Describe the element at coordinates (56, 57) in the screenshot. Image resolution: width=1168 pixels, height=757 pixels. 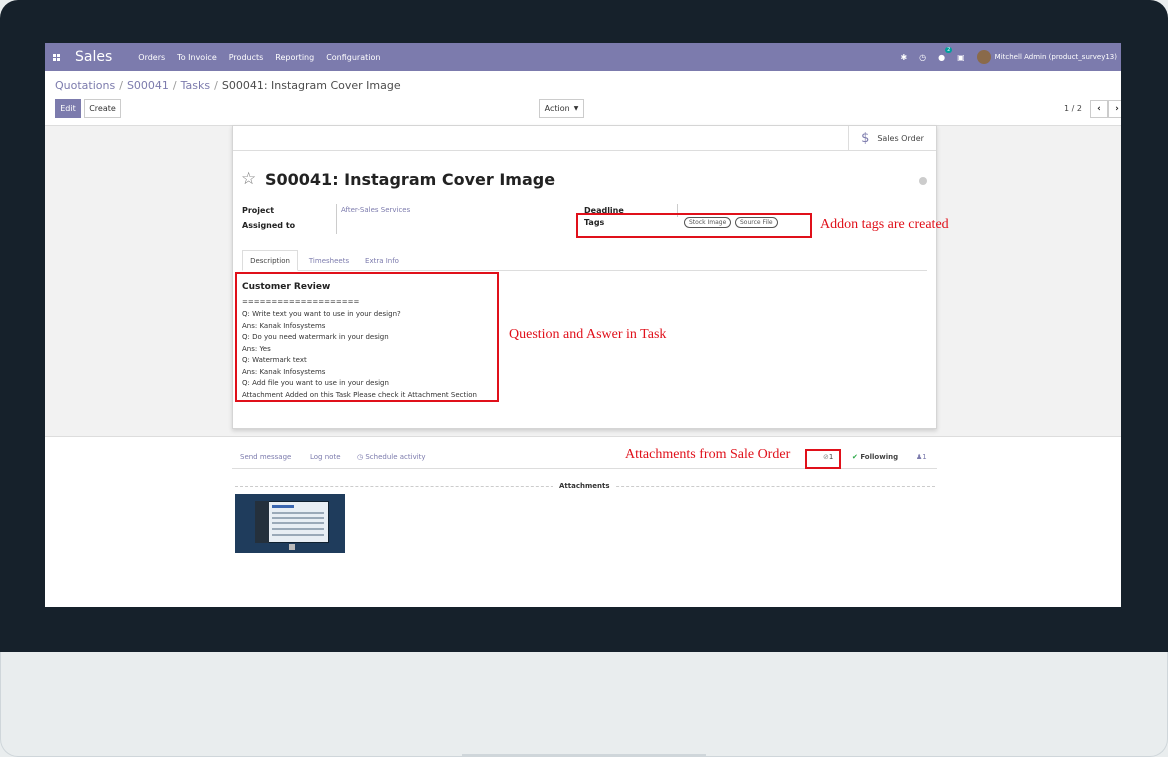
I see `apps-menu-icon` at that location.